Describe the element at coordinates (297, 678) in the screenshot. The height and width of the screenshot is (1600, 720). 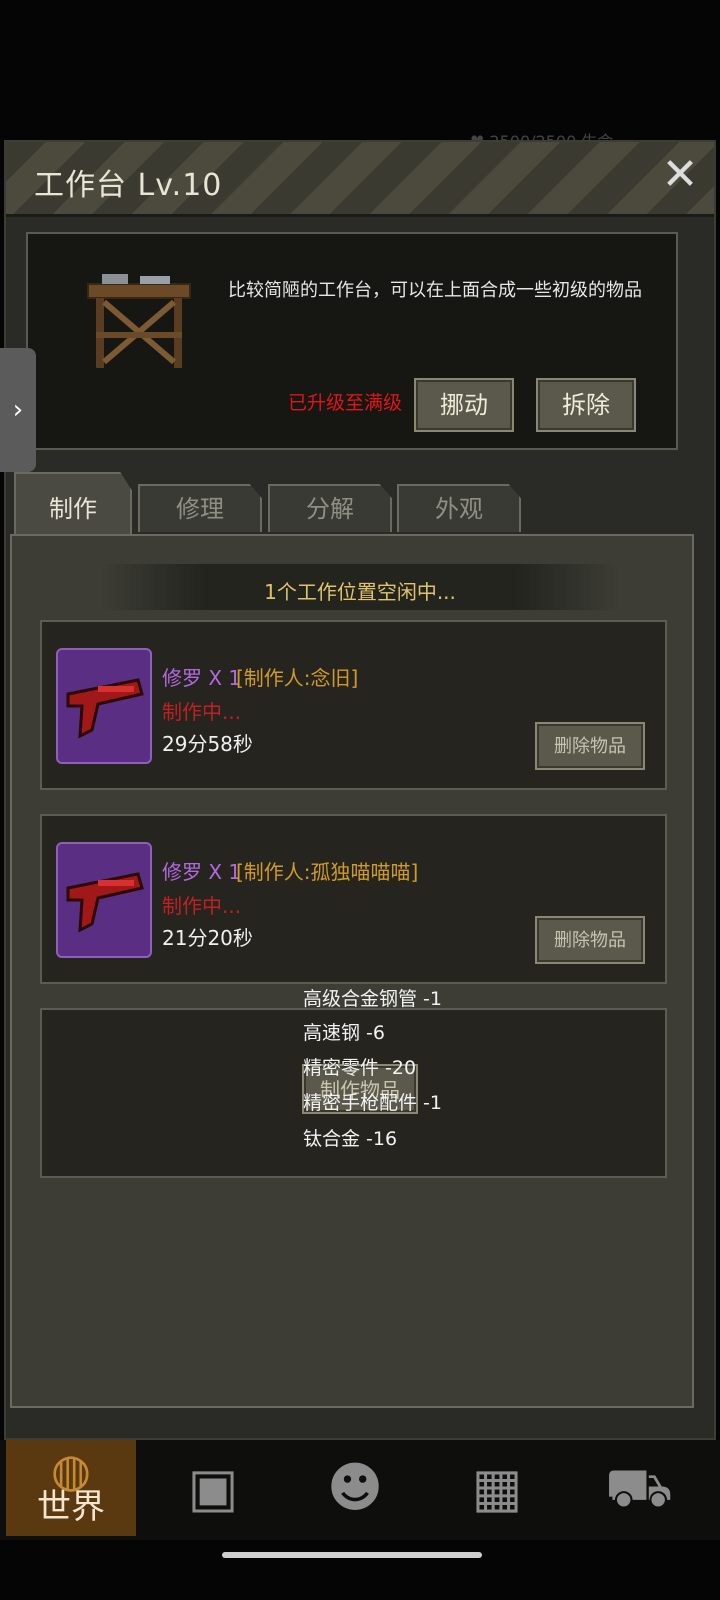
I see `maker-label: [制作人:念旧]` at that location.